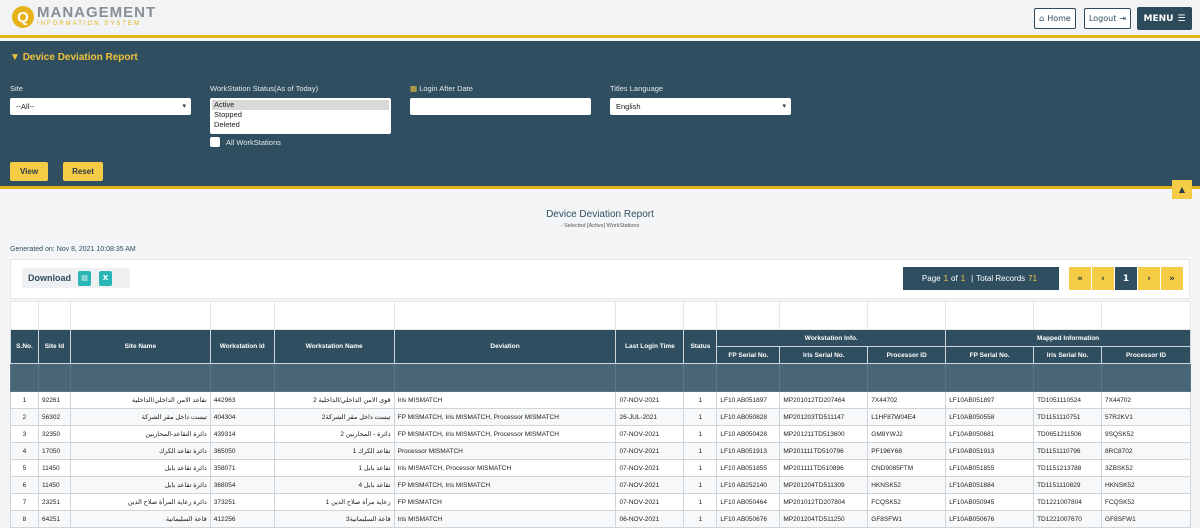 The width and height of the screenshot is (1200, 528). I want to click on prev-page-button: ‹, so click(1103, 278).